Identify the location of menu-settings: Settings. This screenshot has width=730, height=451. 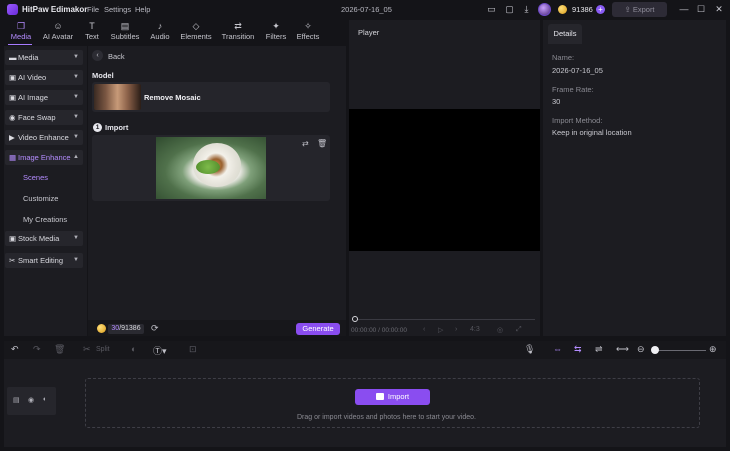
(117, 9).